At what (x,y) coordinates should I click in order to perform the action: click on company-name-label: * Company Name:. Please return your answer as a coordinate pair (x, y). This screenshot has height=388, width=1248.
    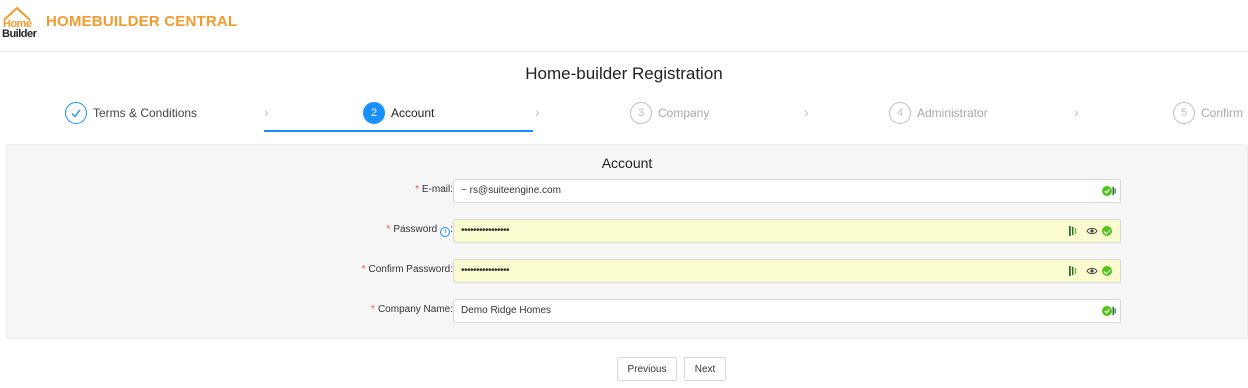
    Looking at the image, I should click on (412, 309).